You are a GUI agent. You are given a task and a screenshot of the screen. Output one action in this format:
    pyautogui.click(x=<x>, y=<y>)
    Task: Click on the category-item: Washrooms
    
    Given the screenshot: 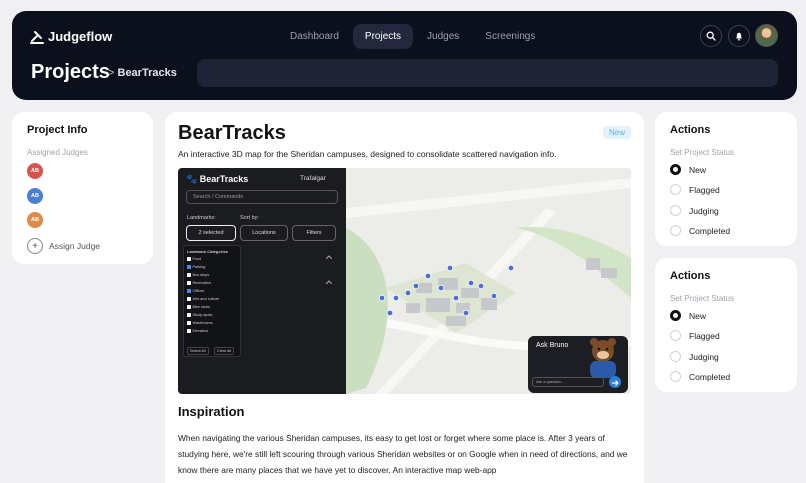 What is the action you would take?
    pyautogui.click(x=200, y=323)
    